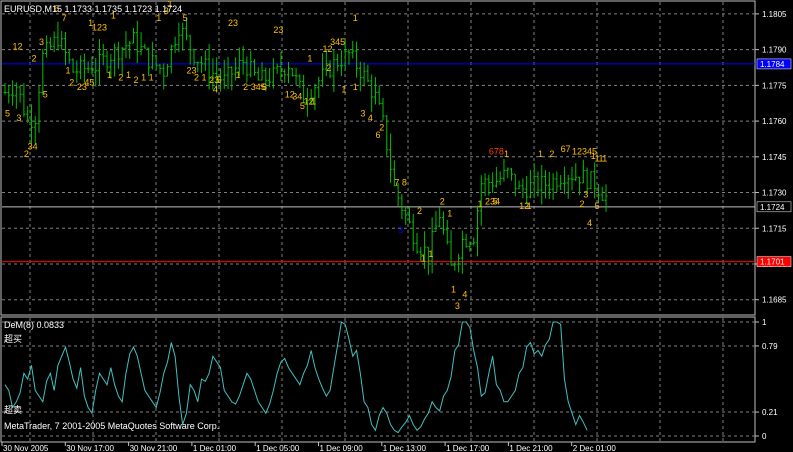  Describe the element at coordinates (264, 87) in the screenshot. I see `wave-label: 6` at that location.